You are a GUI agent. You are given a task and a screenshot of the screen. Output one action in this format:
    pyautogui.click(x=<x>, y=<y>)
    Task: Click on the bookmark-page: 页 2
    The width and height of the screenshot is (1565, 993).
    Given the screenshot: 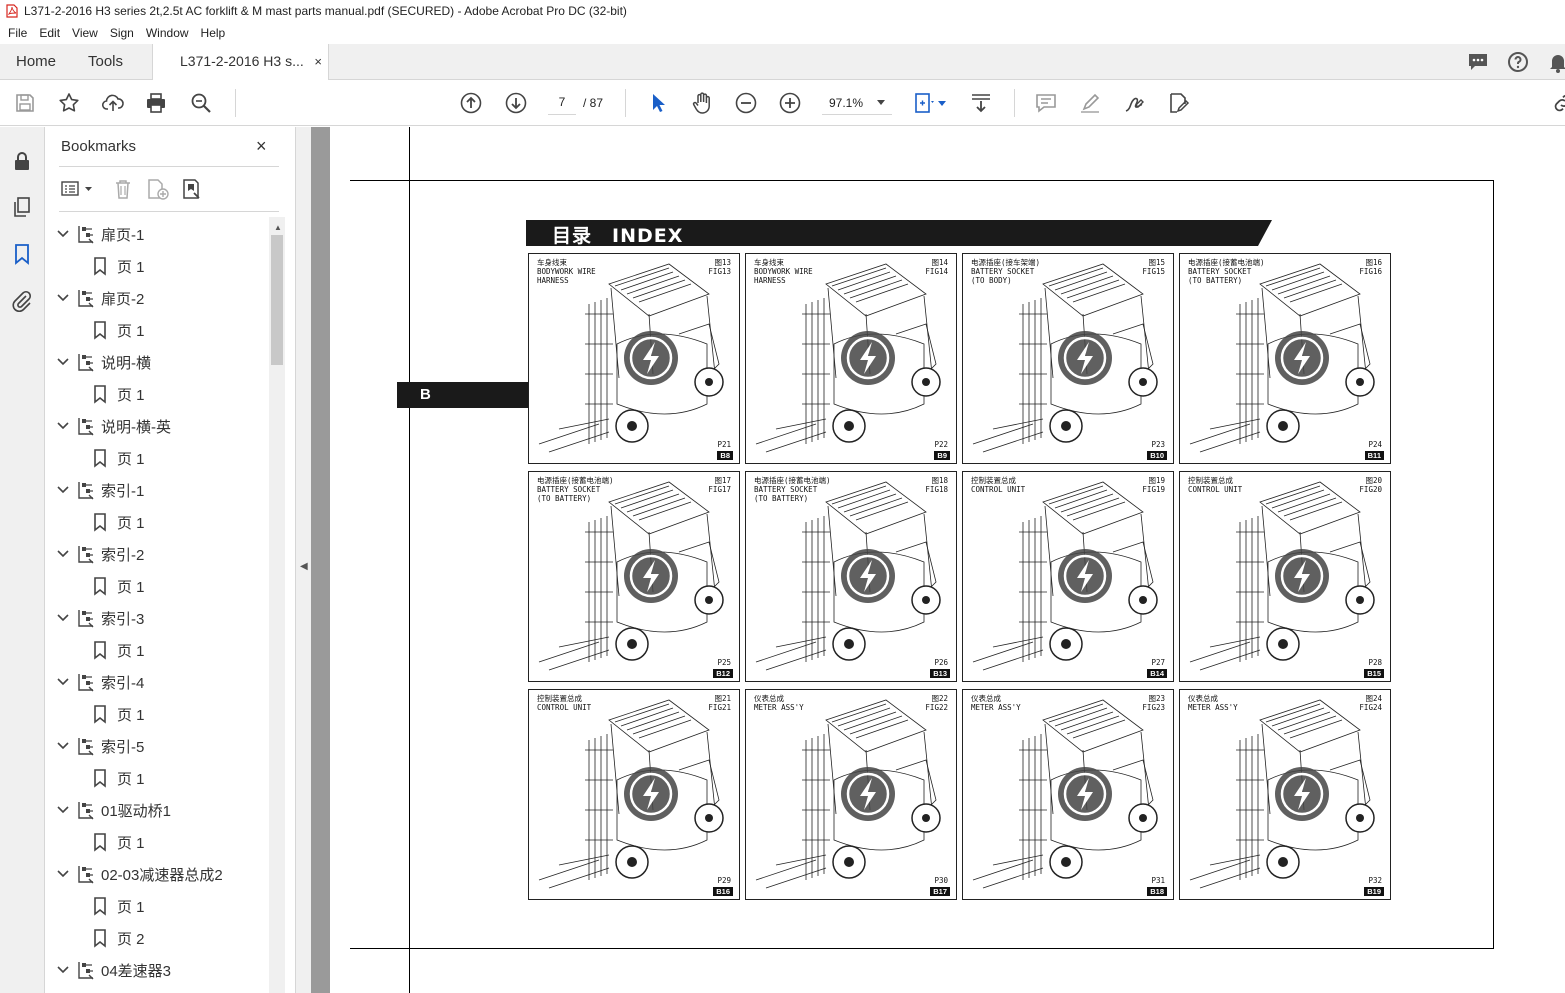 What is the action you would take?
    pyautogui.click(x=119, y=938)
    